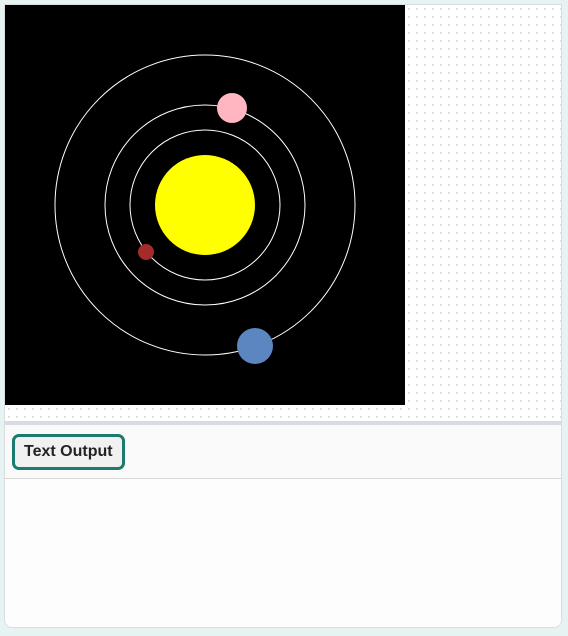  I want to click on red-planet, so click(146, 252).